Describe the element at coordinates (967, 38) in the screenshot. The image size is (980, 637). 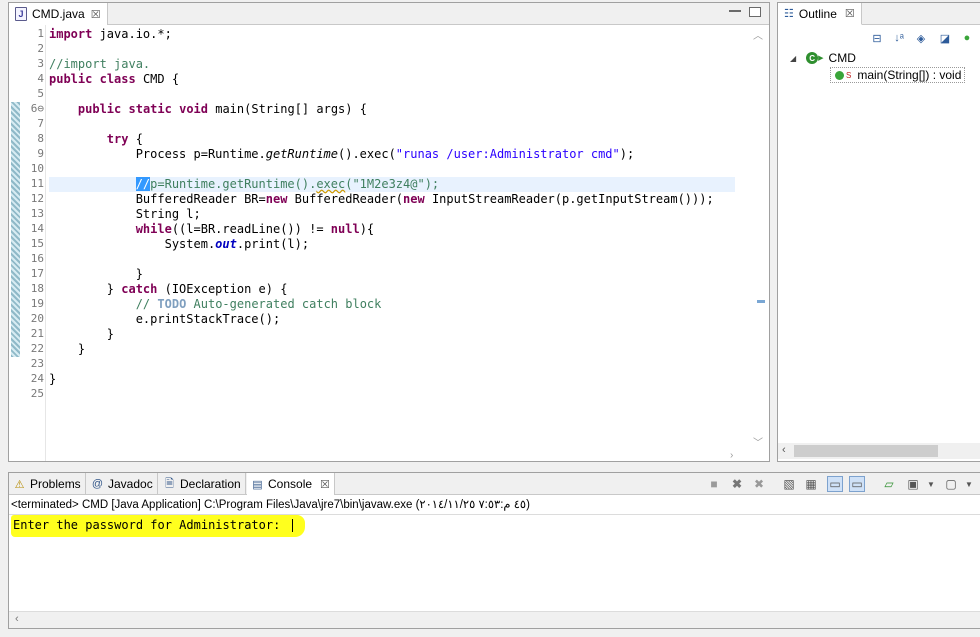
I see `hide-nonpublic-icon: ●` at that location.